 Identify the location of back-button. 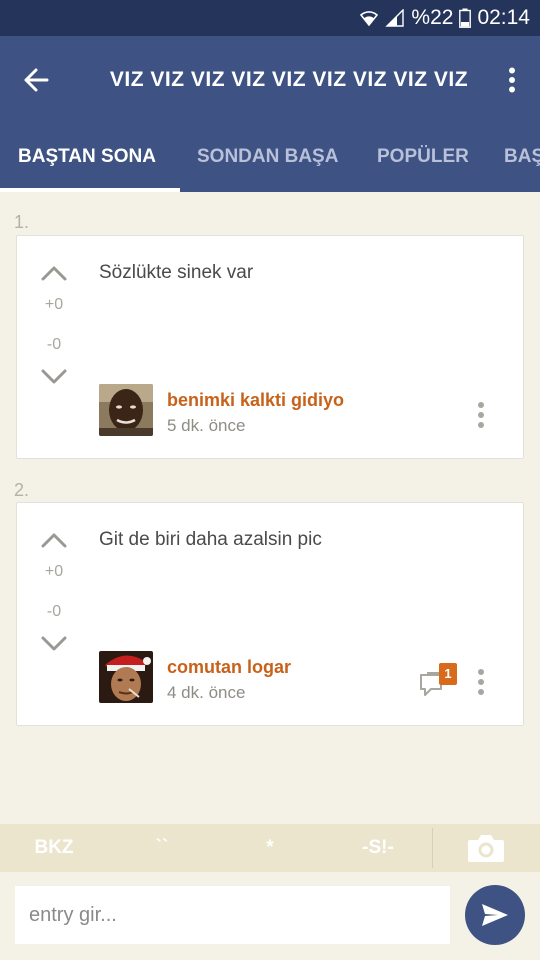
(36, 80).